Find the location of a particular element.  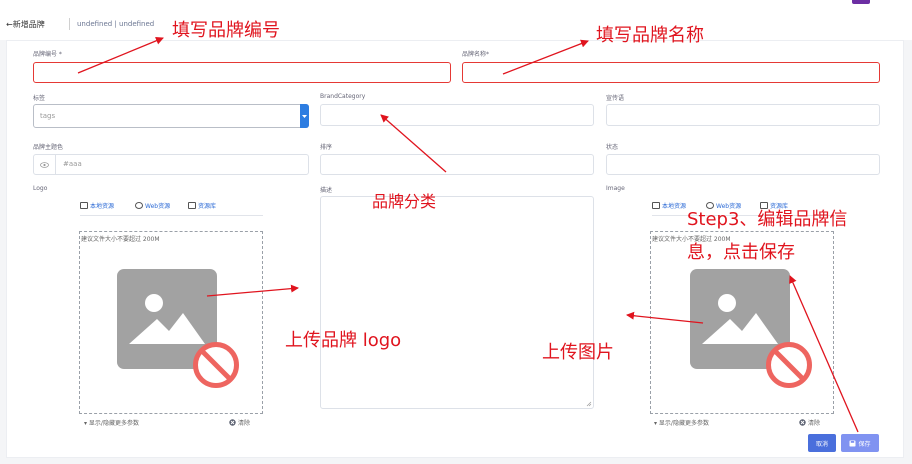

annotation-upload-image: 上传图片 is located at coordinates (578, 352).